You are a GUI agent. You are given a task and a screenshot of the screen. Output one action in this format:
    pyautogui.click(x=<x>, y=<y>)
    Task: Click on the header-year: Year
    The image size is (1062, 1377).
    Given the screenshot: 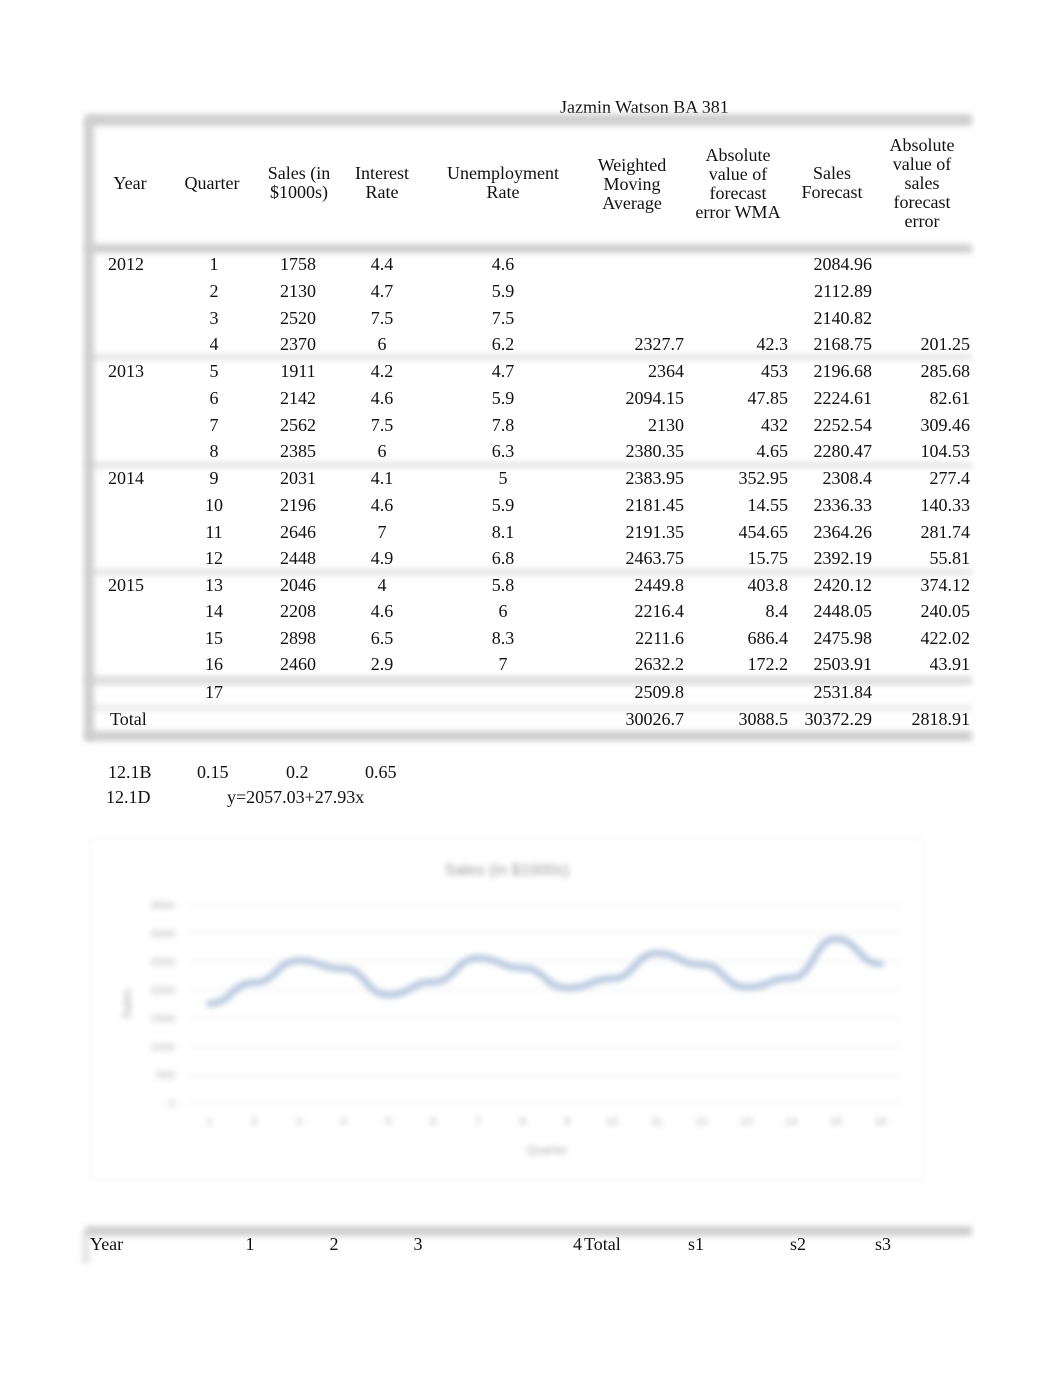 What is the action you would take?
    pyautogui.click(x=130, y=183)
    